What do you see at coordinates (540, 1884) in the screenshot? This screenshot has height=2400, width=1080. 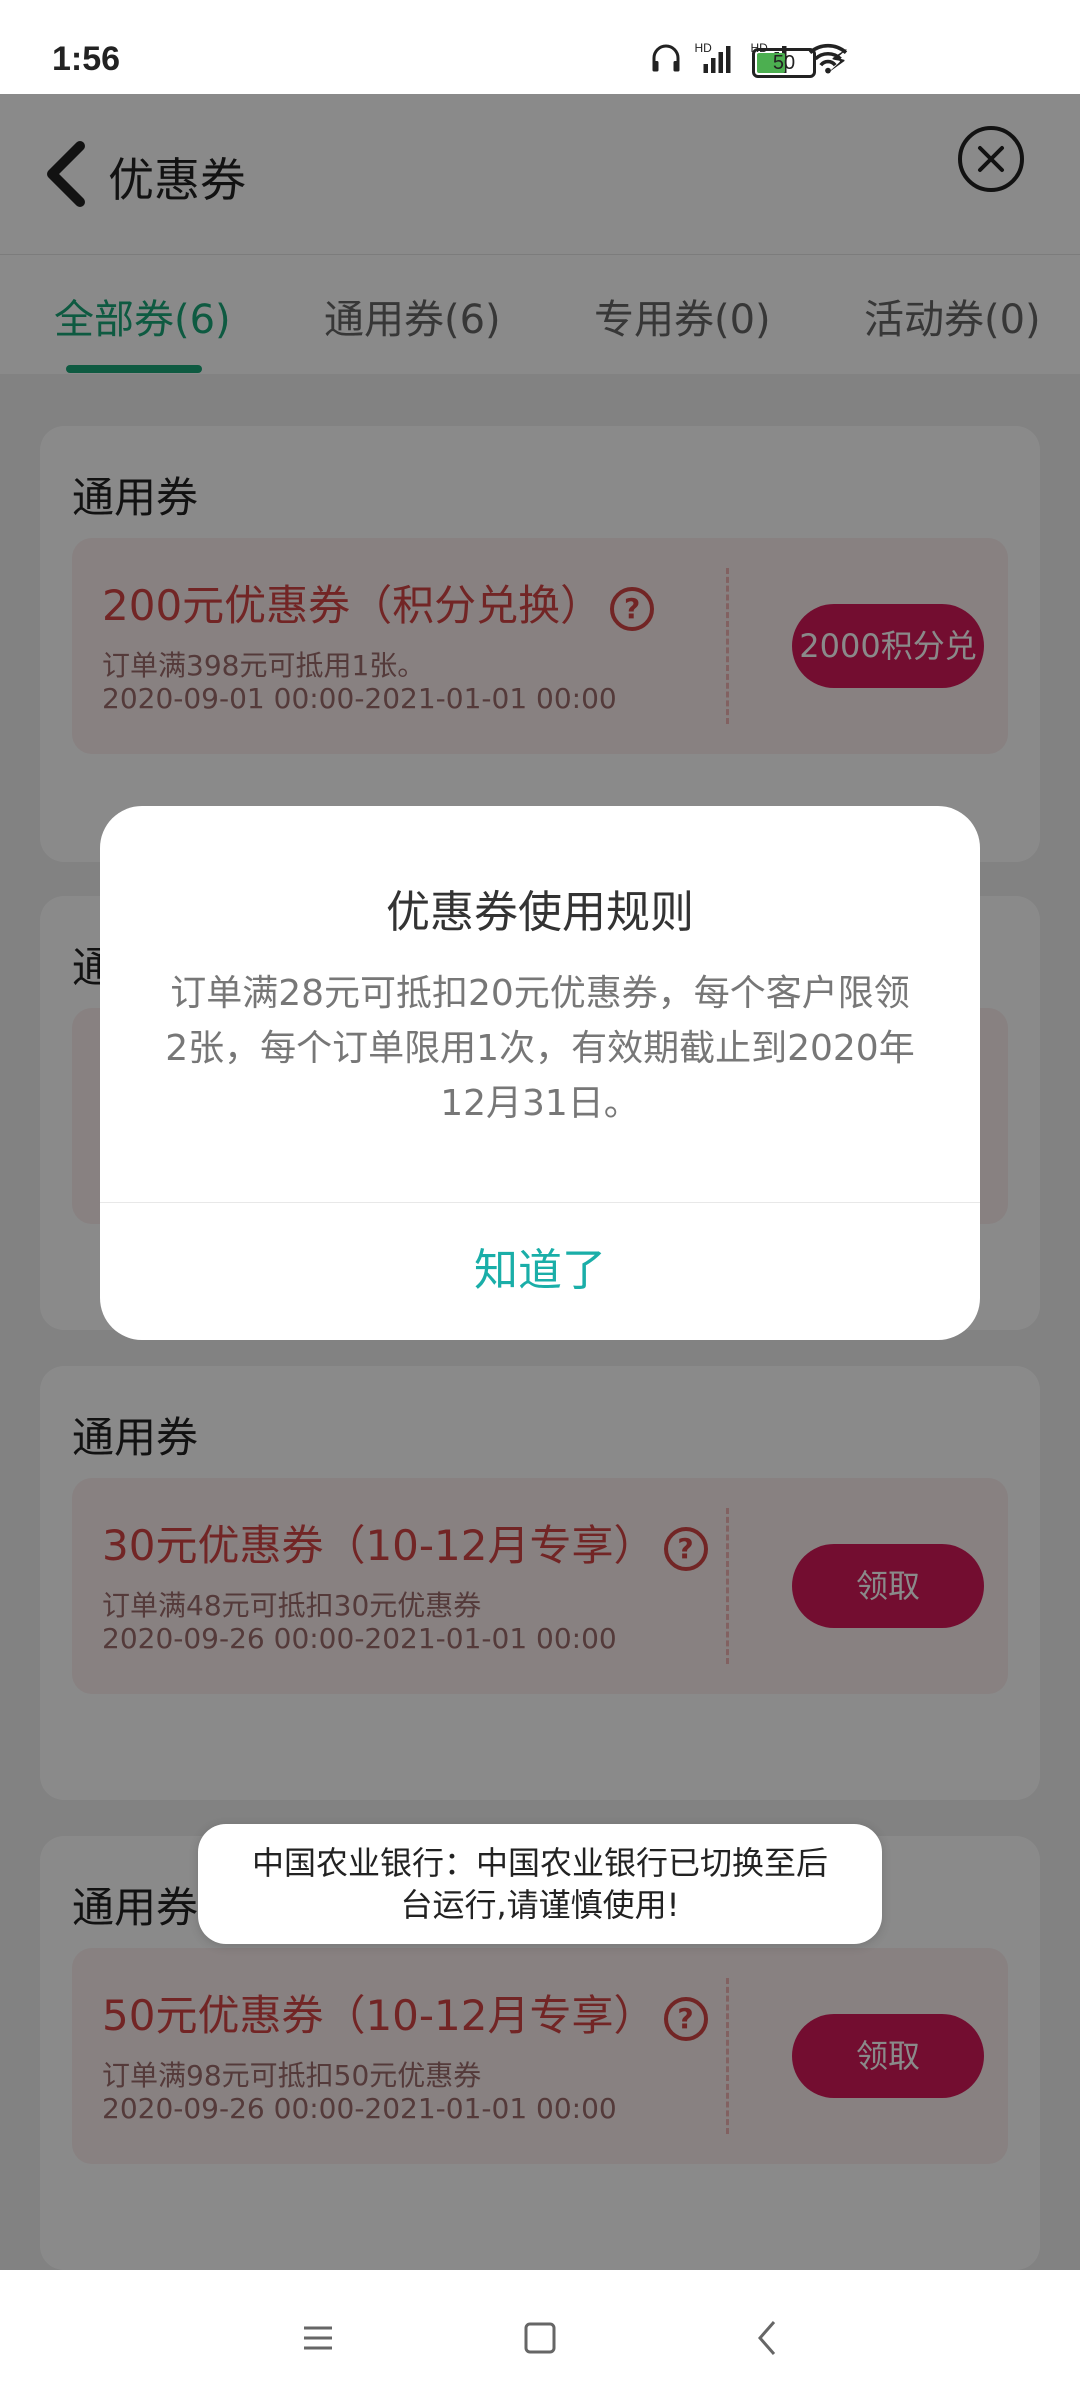 I see `toast-message: 中国农业银行：中国农业银行已切换至后台运行,请谨慎使用!` at bounding box center [540, 1884].